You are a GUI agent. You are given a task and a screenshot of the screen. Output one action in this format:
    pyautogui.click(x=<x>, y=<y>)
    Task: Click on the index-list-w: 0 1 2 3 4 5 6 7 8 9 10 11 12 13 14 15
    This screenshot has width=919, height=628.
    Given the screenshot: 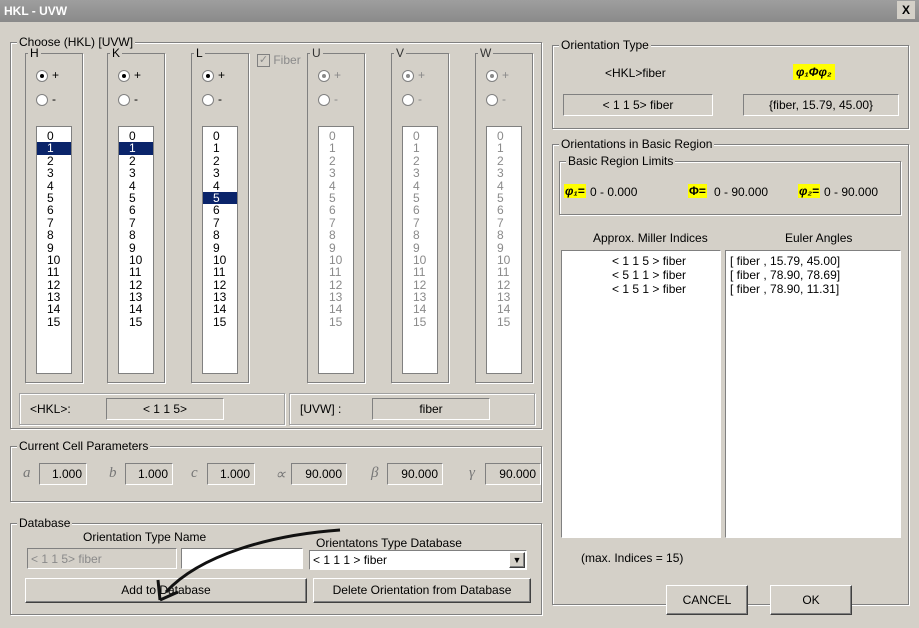 What is the action you would take?
    pyautogui.click(x=504, y=250)
    